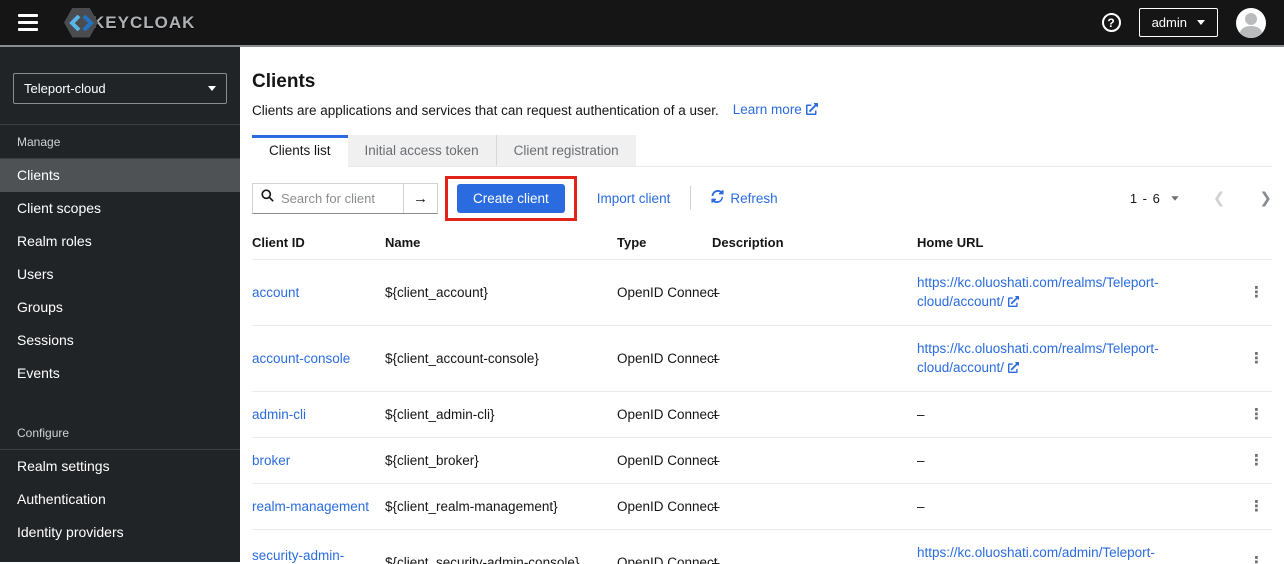 This screenshot has width=1284, height=564. I want to click on client-name: ${client_realm-management}, so click(501, 506).